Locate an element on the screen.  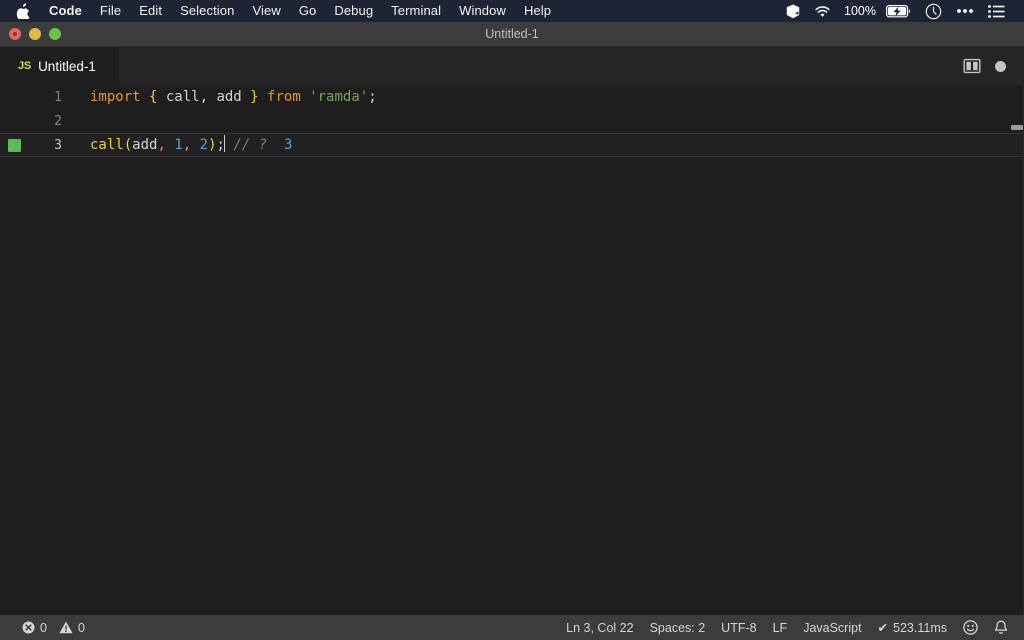
token-semicolon: ; is located at coordinates (372, 97).